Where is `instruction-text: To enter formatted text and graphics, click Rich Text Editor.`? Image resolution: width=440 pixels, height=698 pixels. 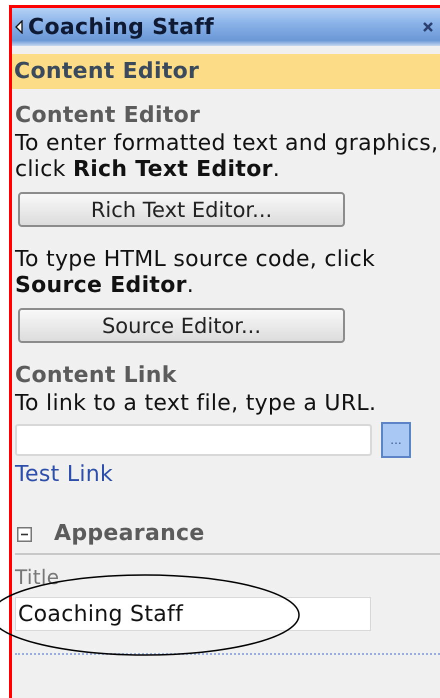 instruction-text: To enter formatted text and graphics, click Rich Text Editor. is located at coordinates (227, 157).